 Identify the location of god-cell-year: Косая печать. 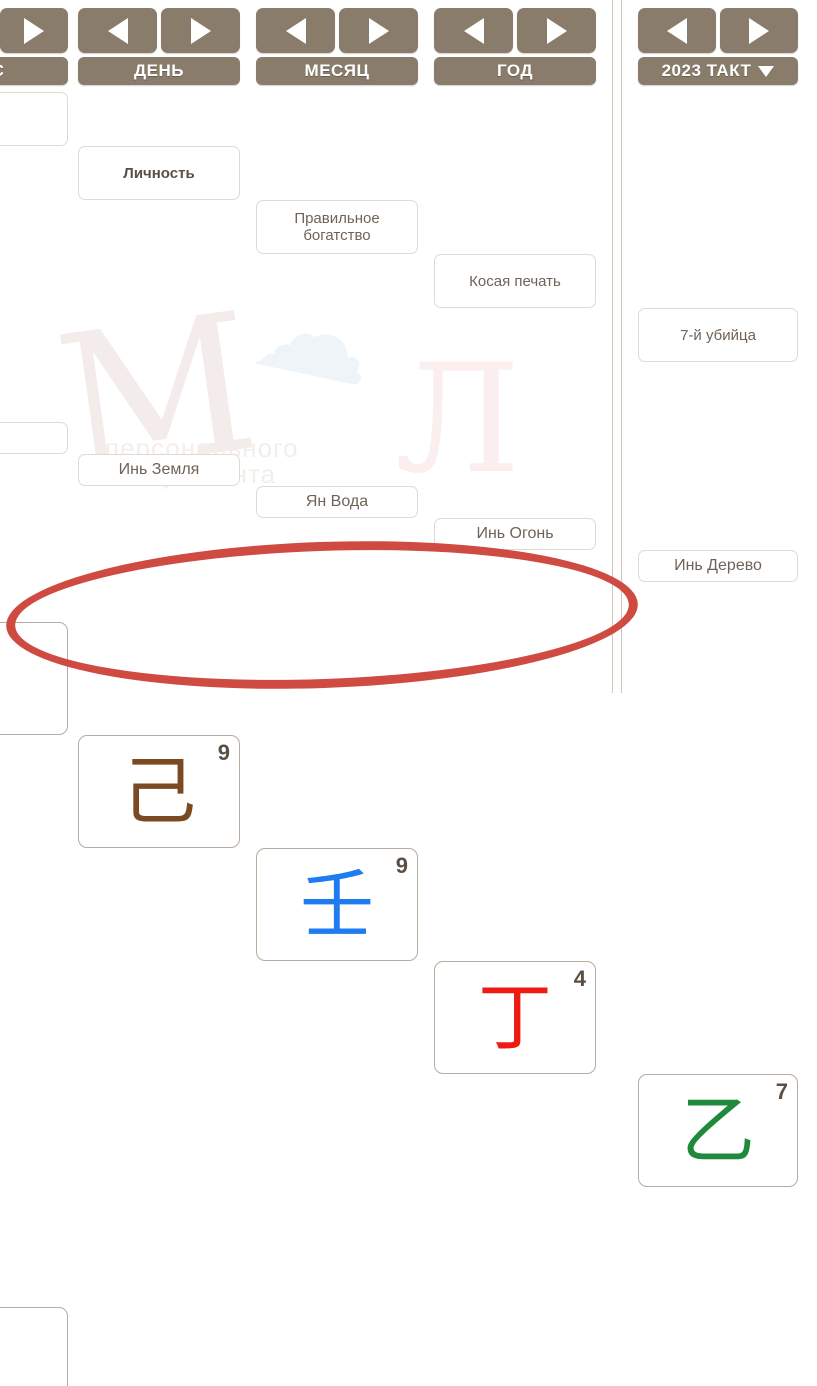
(515, 281).